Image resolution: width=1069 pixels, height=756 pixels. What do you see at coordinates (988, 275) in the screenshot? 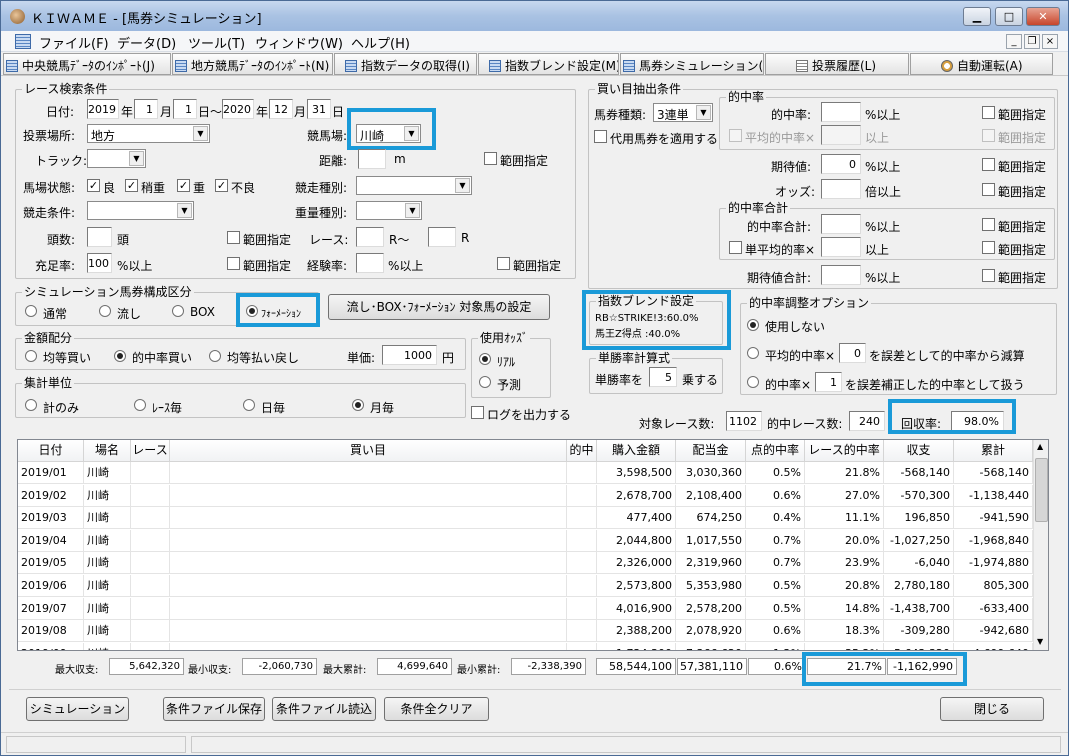
I see `exp-total-range-checkbox` at bounding box center [988, 275].